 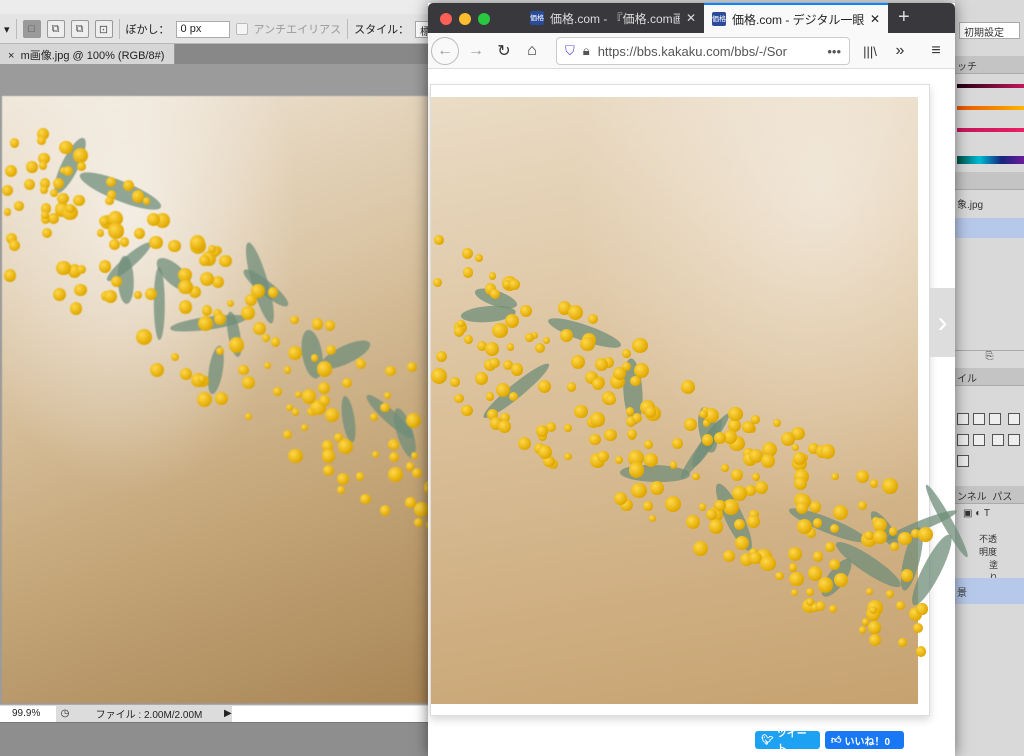 What do you see at coordinates (989, 377) in the screenshot?
I see `styles-tab: イル` at bounding box center [989, 377].